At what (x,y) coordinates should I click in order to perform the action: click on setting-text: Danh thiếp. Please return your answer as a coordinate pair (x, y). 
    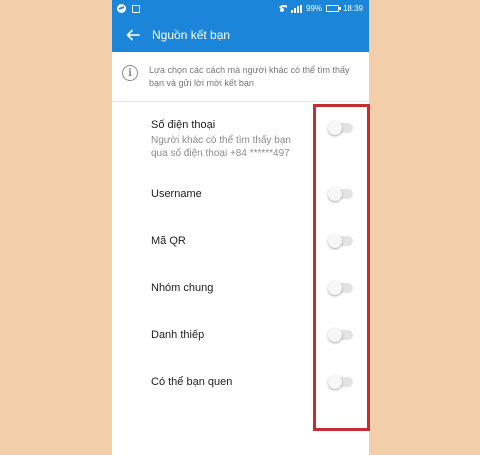
    Looking at the image, I should click on (252, 335).